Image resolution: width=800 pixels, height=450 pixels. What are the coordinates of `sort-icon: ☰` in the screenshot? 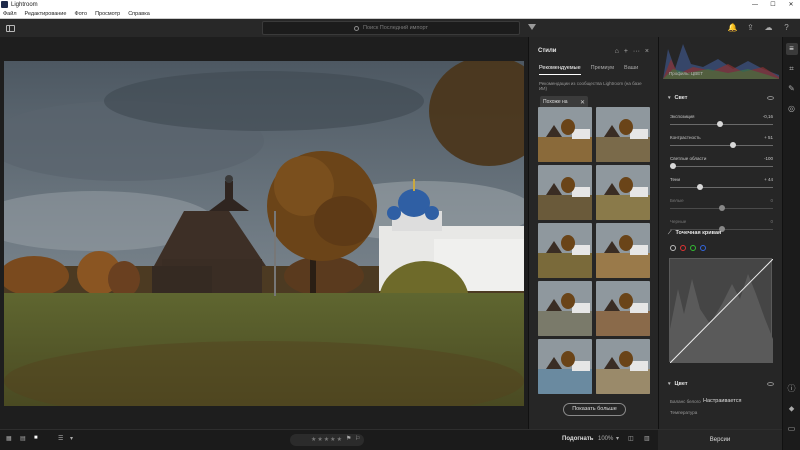 It's located at (60, 438).